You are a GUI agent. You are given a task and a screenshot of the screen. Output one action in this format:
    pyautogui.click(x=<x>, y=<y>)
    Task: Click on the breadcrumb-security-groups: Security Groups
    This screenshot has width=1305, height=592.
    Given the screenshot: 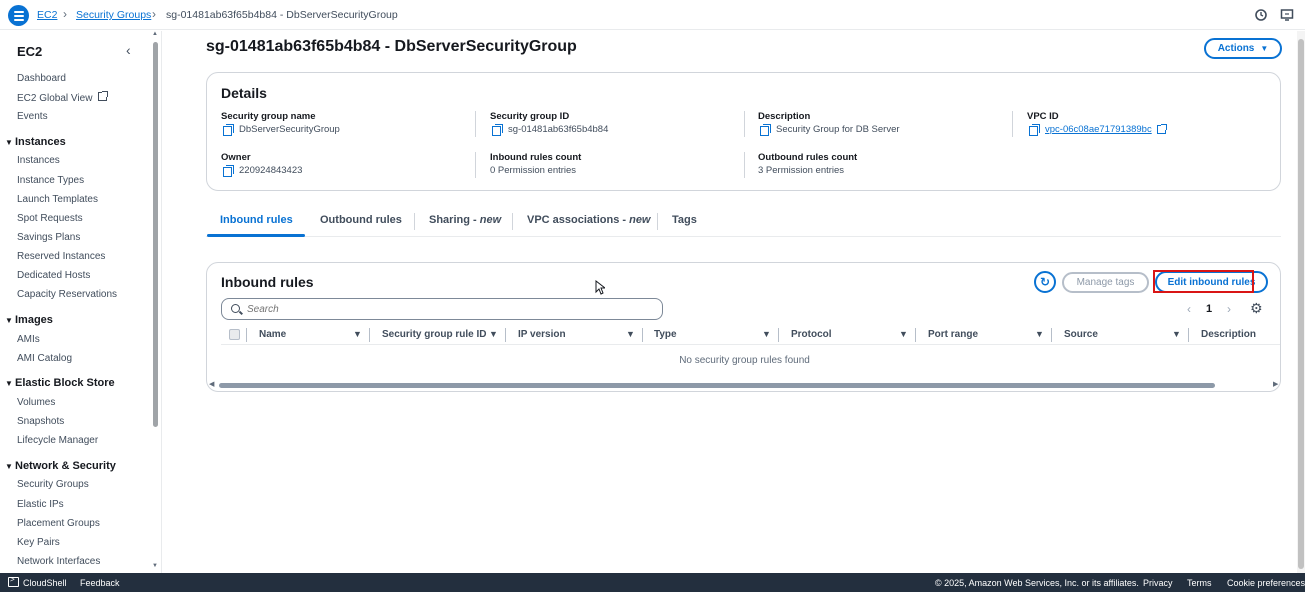 What is the action you would take?
    pyautogui.click(x=113, y=15)
    